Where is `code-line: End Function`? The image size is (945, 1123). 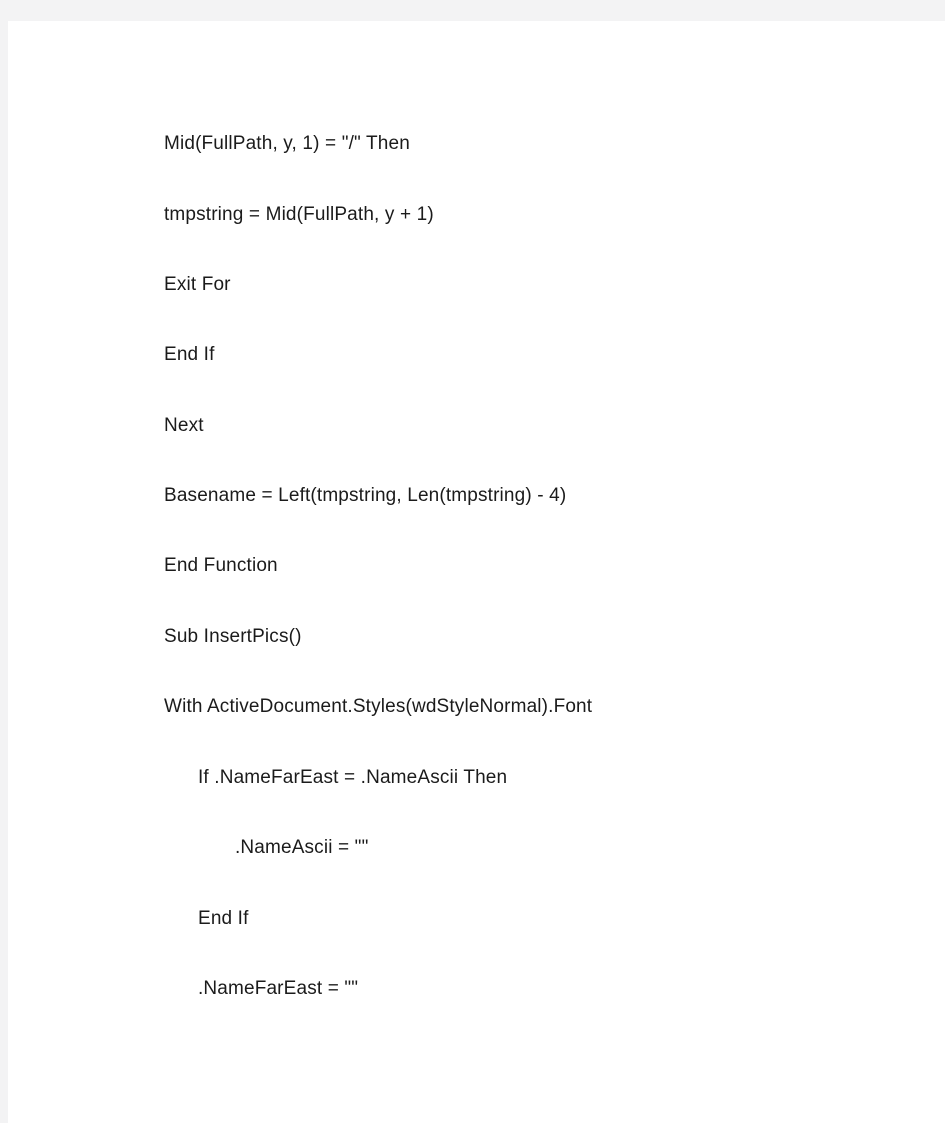
code-line: End Function is located at coordinates (221, 565).